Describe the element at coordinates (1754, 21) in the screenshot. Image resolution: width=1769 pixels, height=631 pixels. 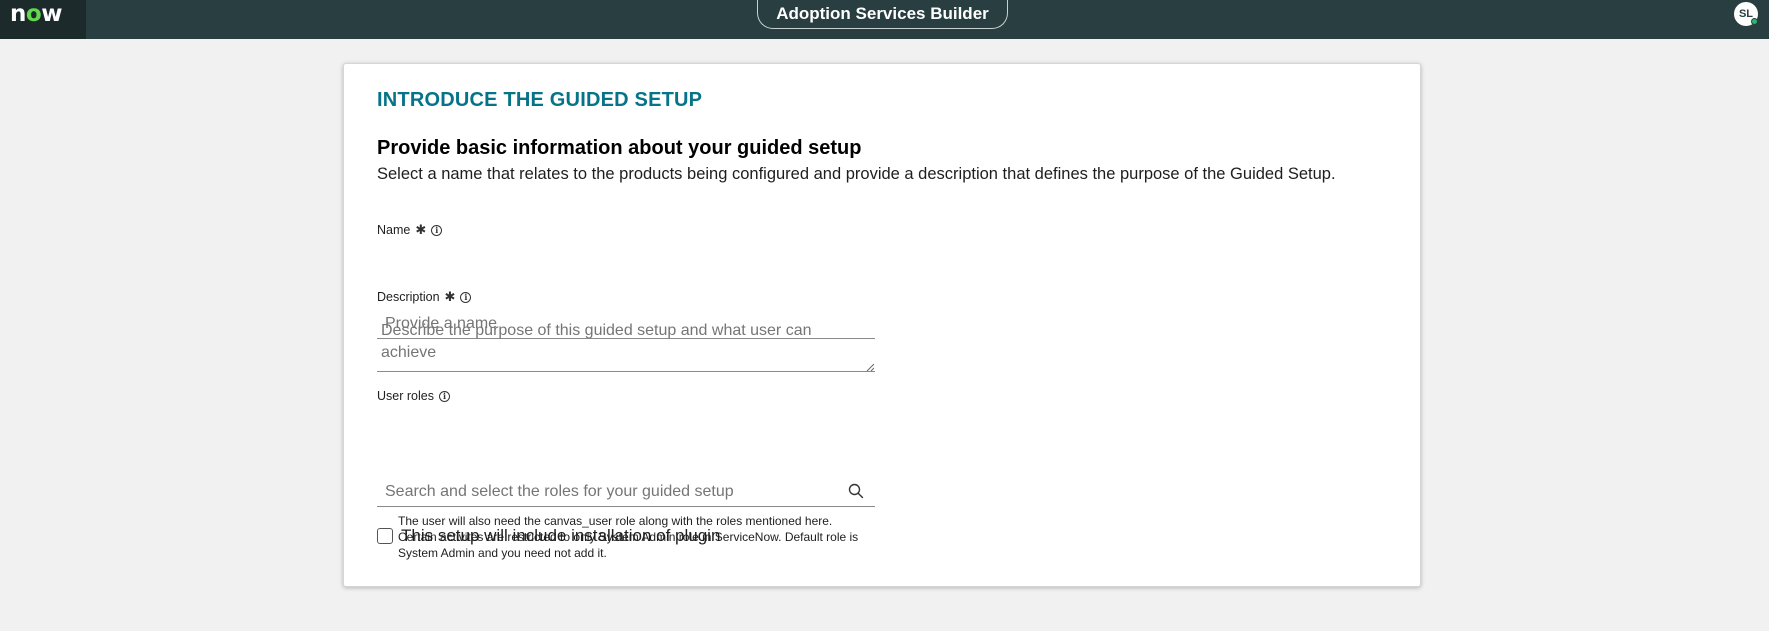
I see `presence-status-icon` at that location.